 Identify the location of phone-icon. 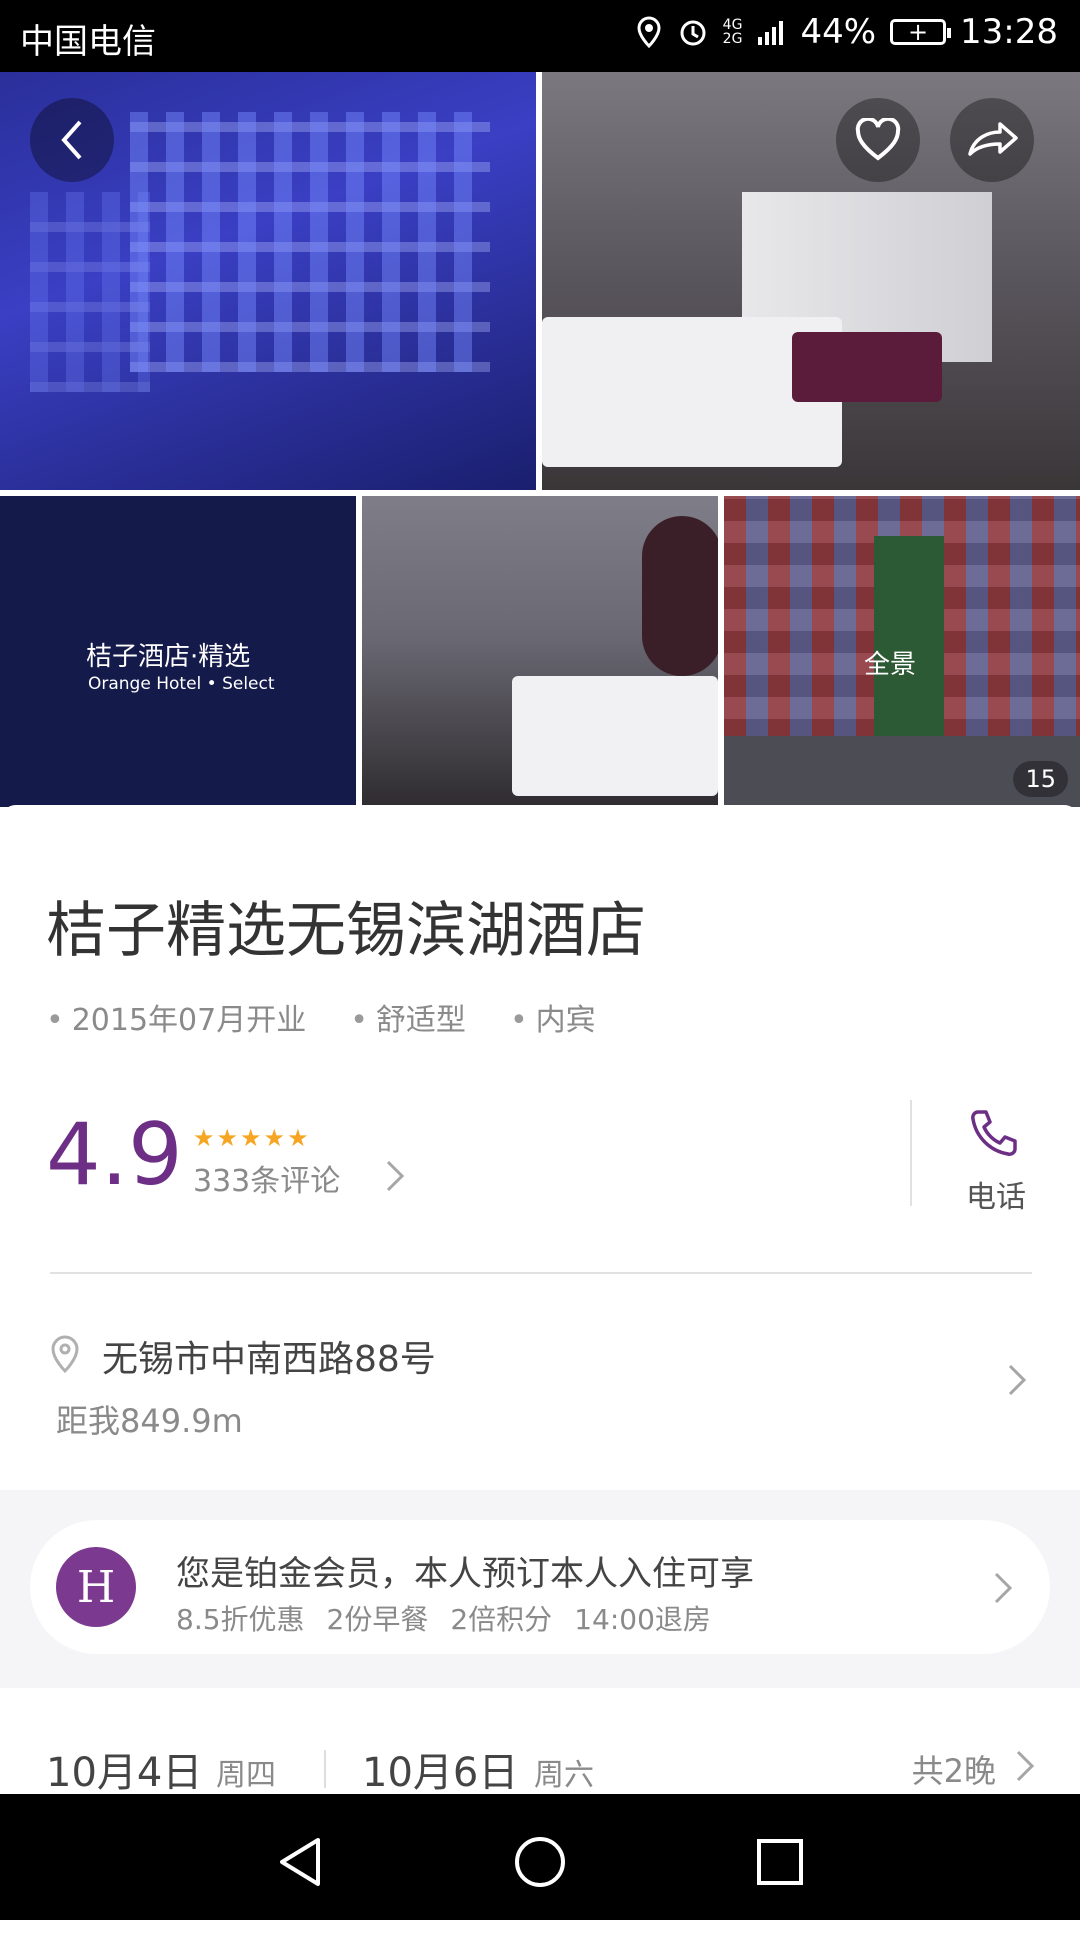
(994, 1134).